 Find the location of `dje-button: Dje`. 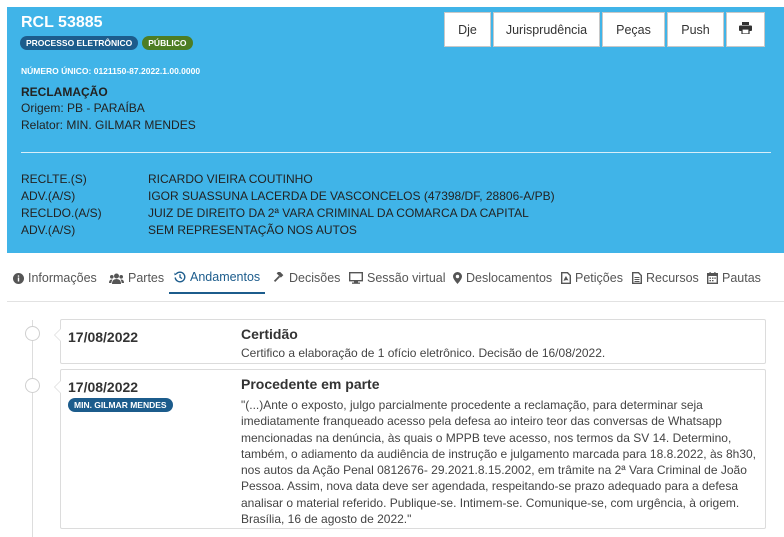

dje-button: Dje is located at coordinates (467, 29).